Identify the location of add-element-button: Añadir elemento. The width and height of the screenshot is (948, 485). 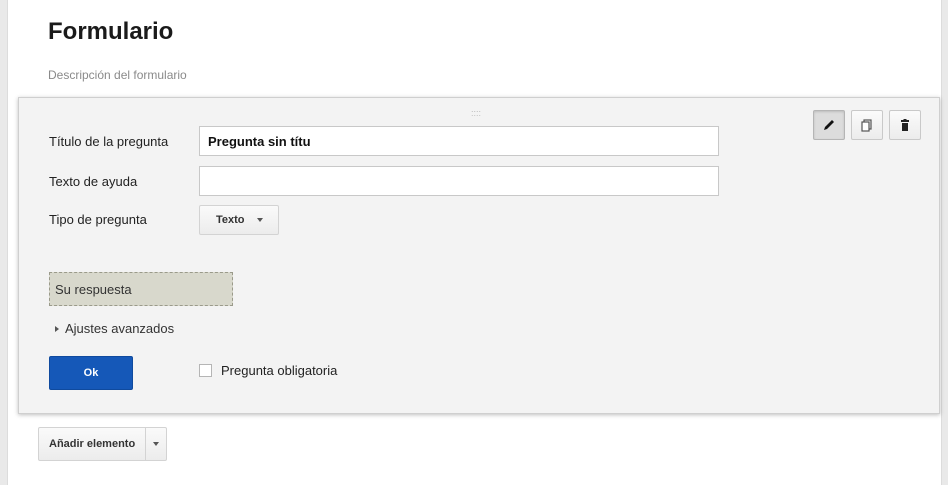
(103, 444).